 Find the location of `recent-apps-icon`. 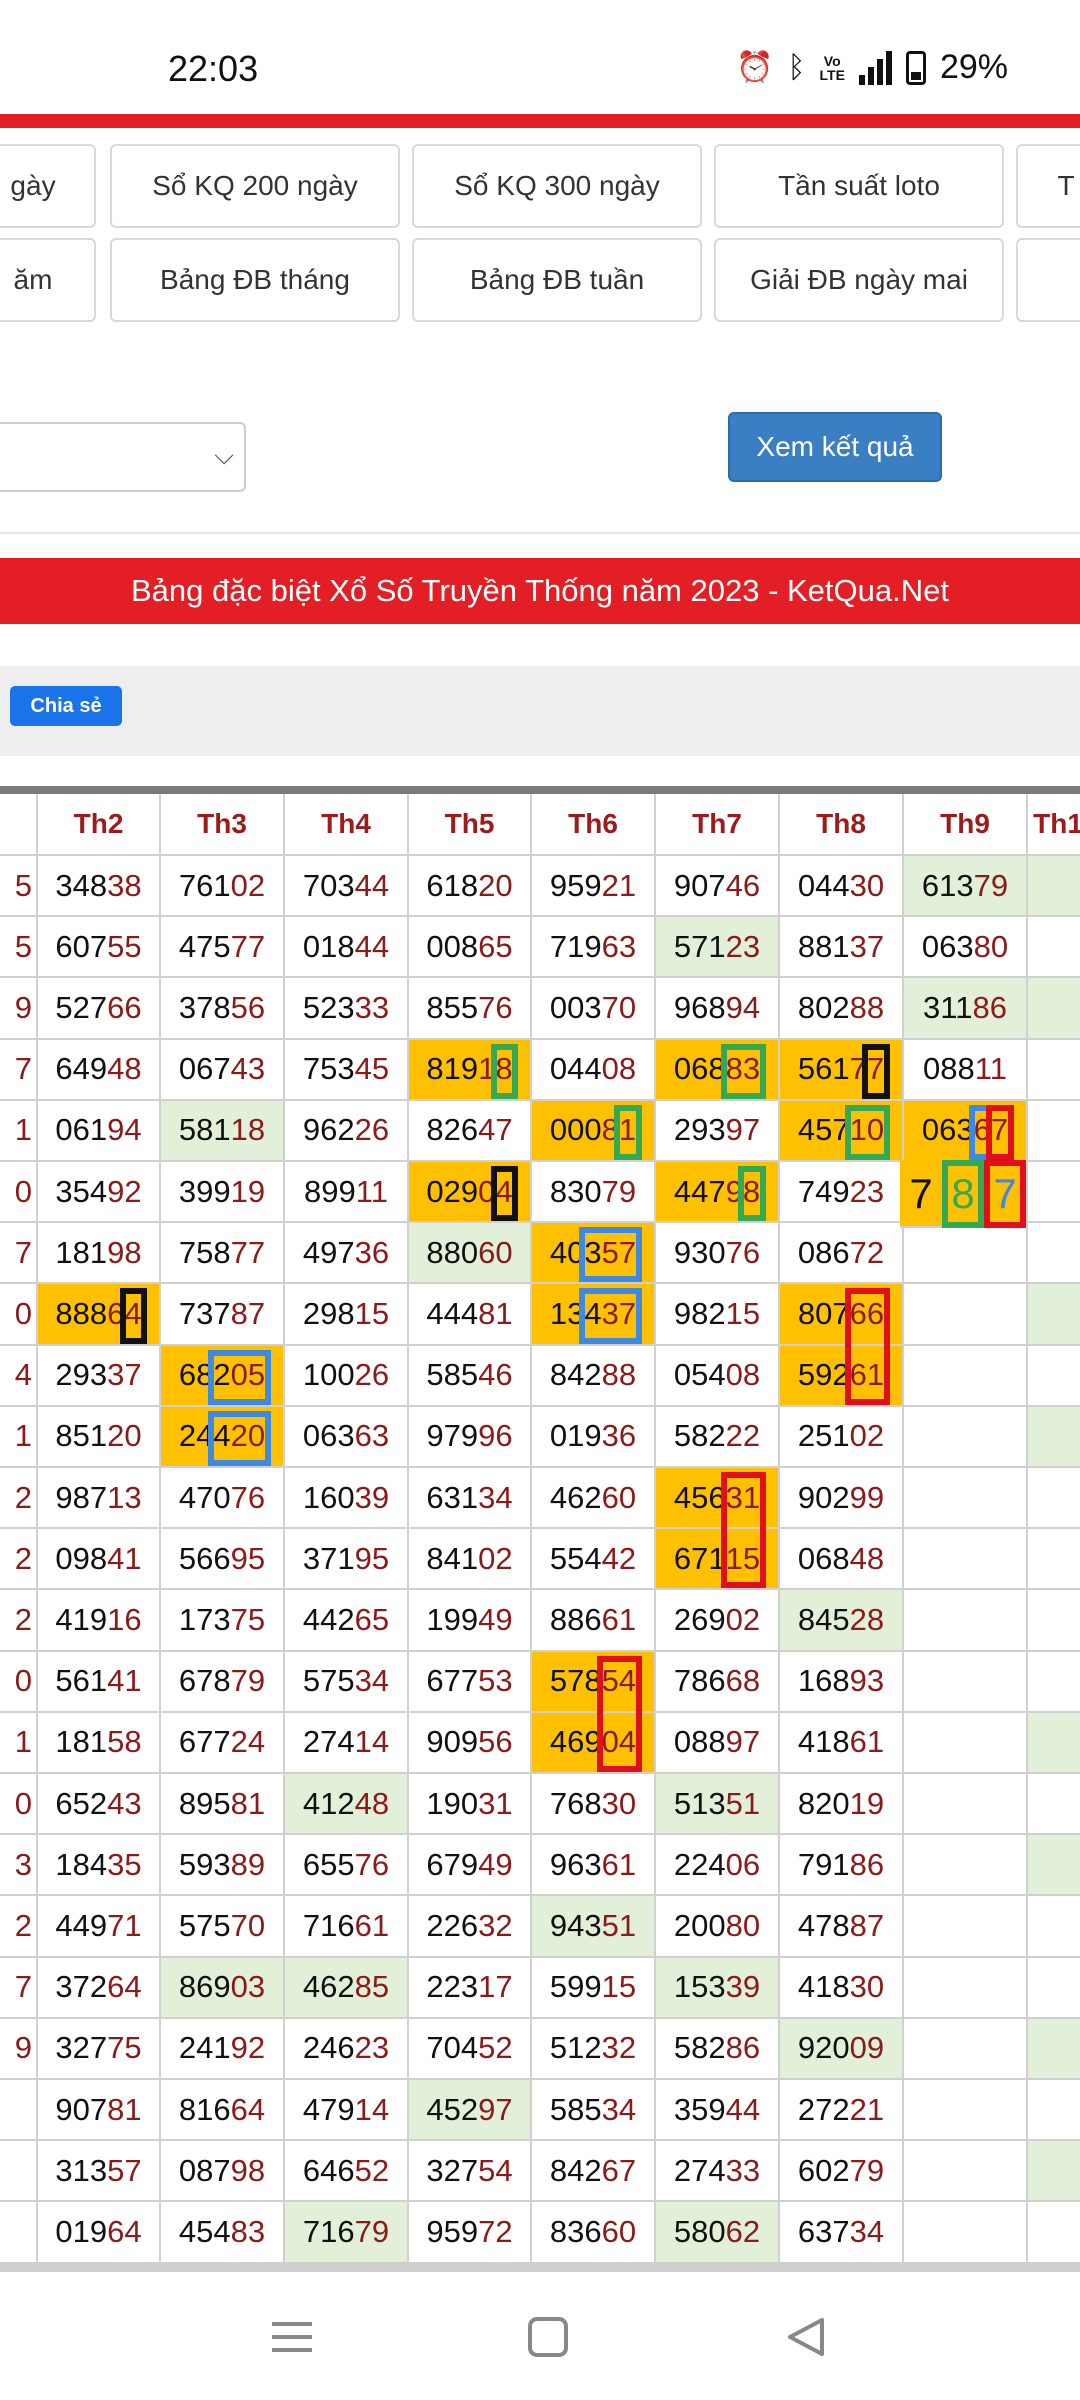

recent-apps-icon is located at coordinates (292, 2337).